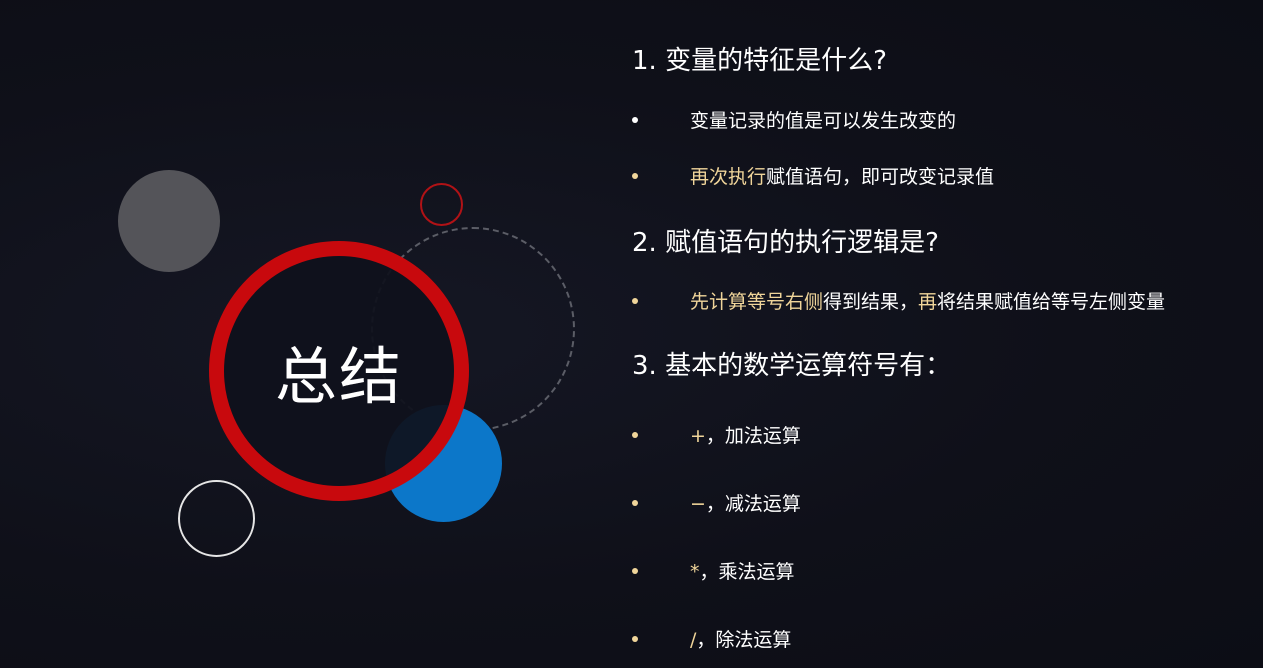 This screenshot has height=668, width=1263. Describe the element at coordinates (785, 243) in the screenshot. I see `question-2-heading: 2. 赋值语句的执行逻辑是?` at that location.